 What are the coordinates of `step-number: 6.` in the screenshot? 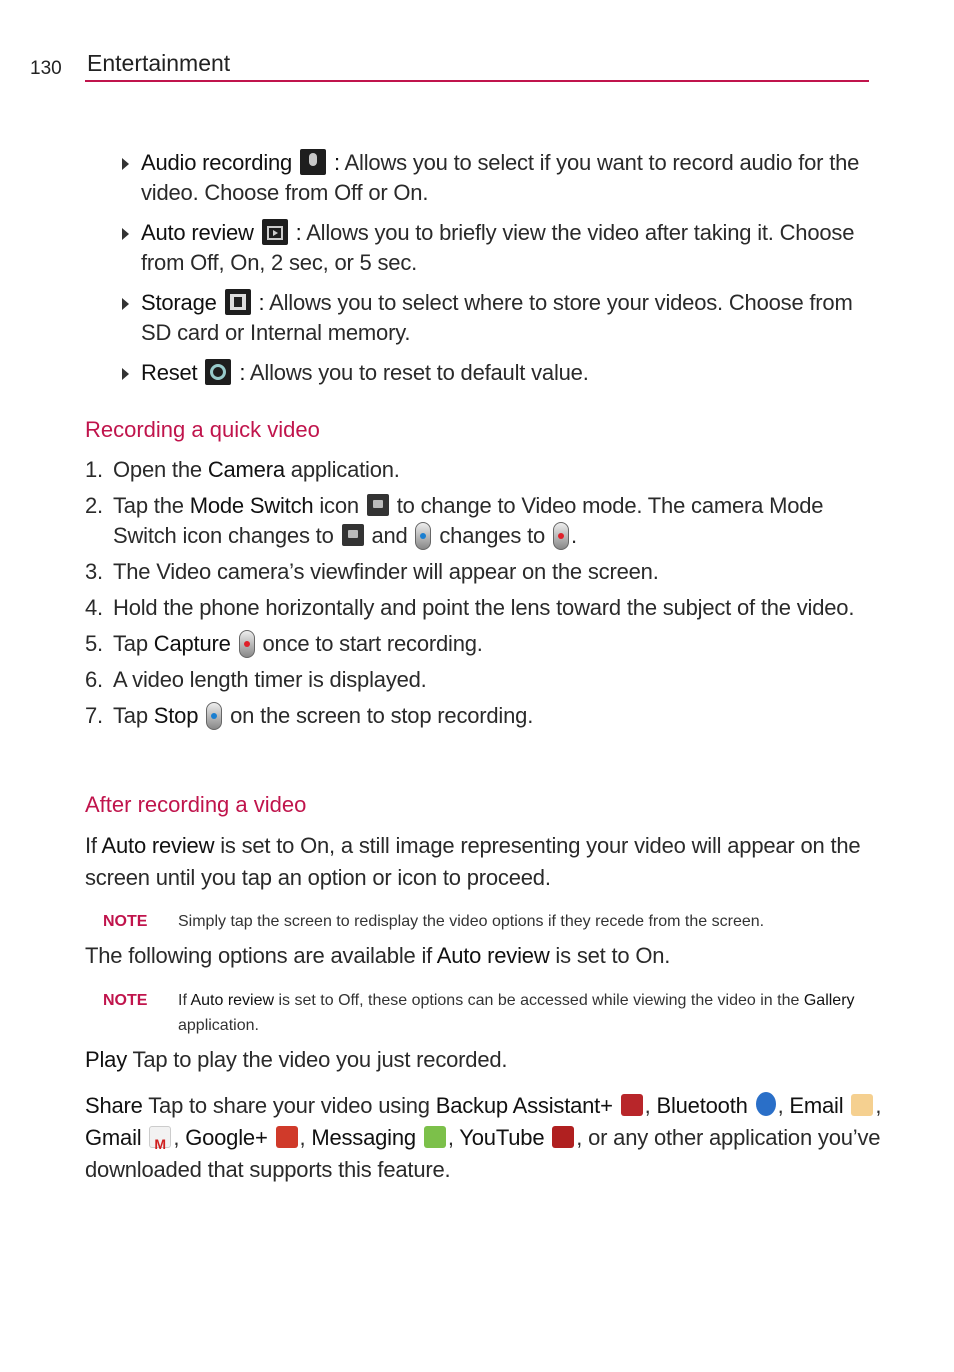 It's located at (94, 679).